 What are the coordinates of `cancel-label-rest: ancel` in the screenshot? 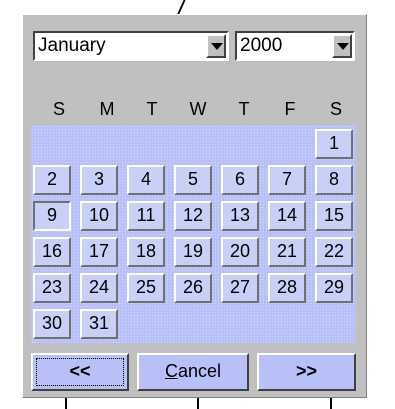 It's located at (199, 371).